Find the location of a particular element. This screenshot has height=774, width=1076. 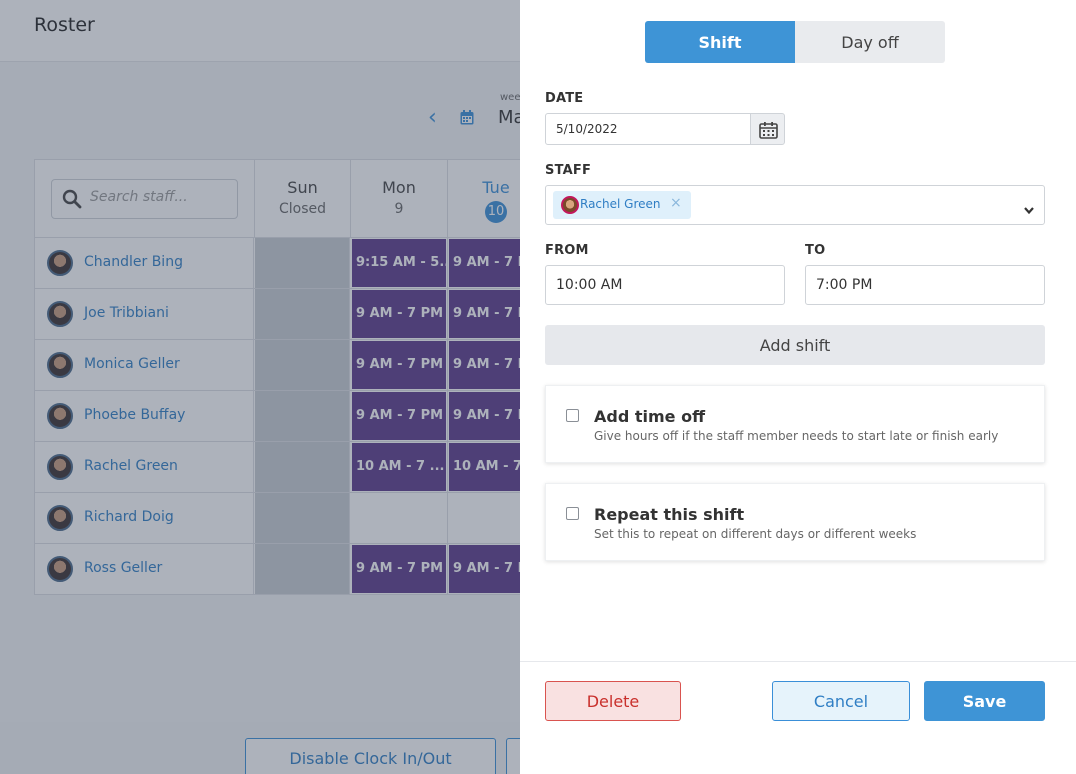

repeat-title: Repeat this shift is located at coordinates (669, 514).